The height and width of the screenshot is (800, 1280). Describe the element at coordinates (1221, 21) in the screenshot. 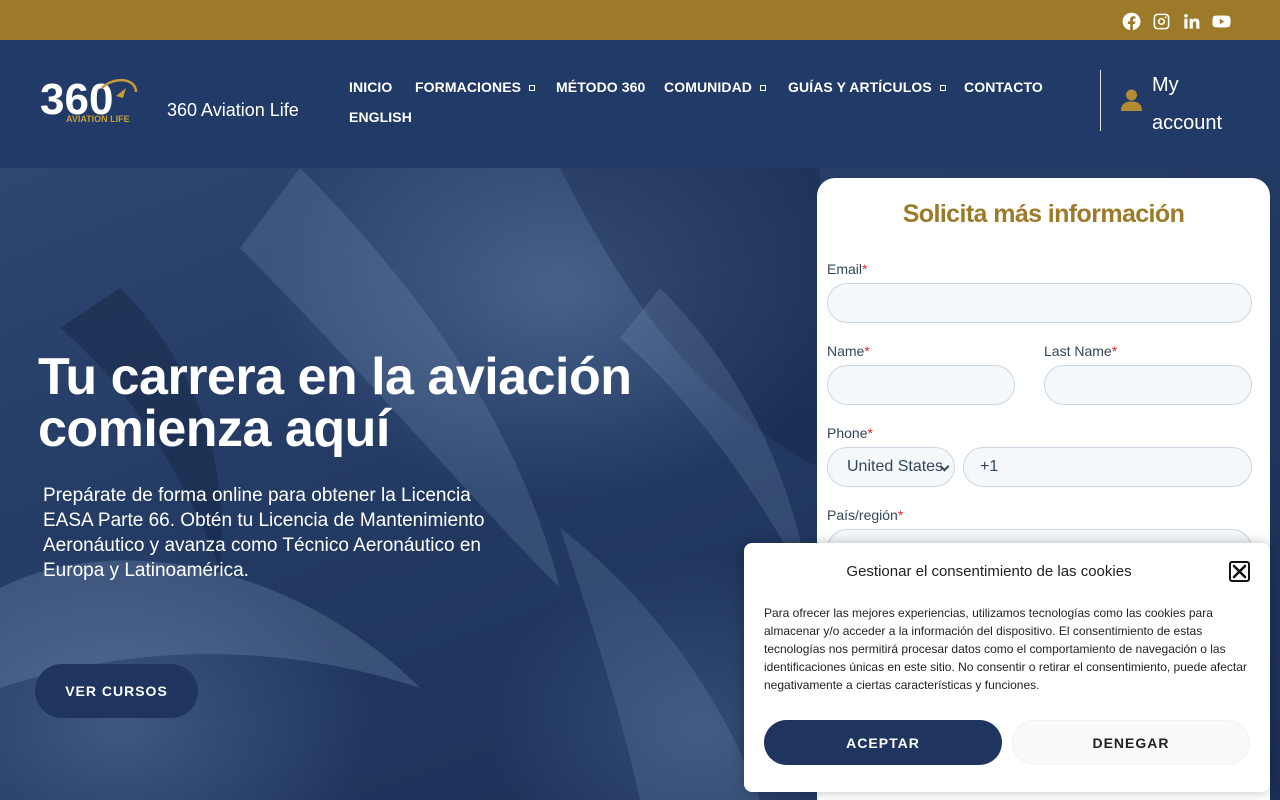

I see `youtube-icon` at that location.